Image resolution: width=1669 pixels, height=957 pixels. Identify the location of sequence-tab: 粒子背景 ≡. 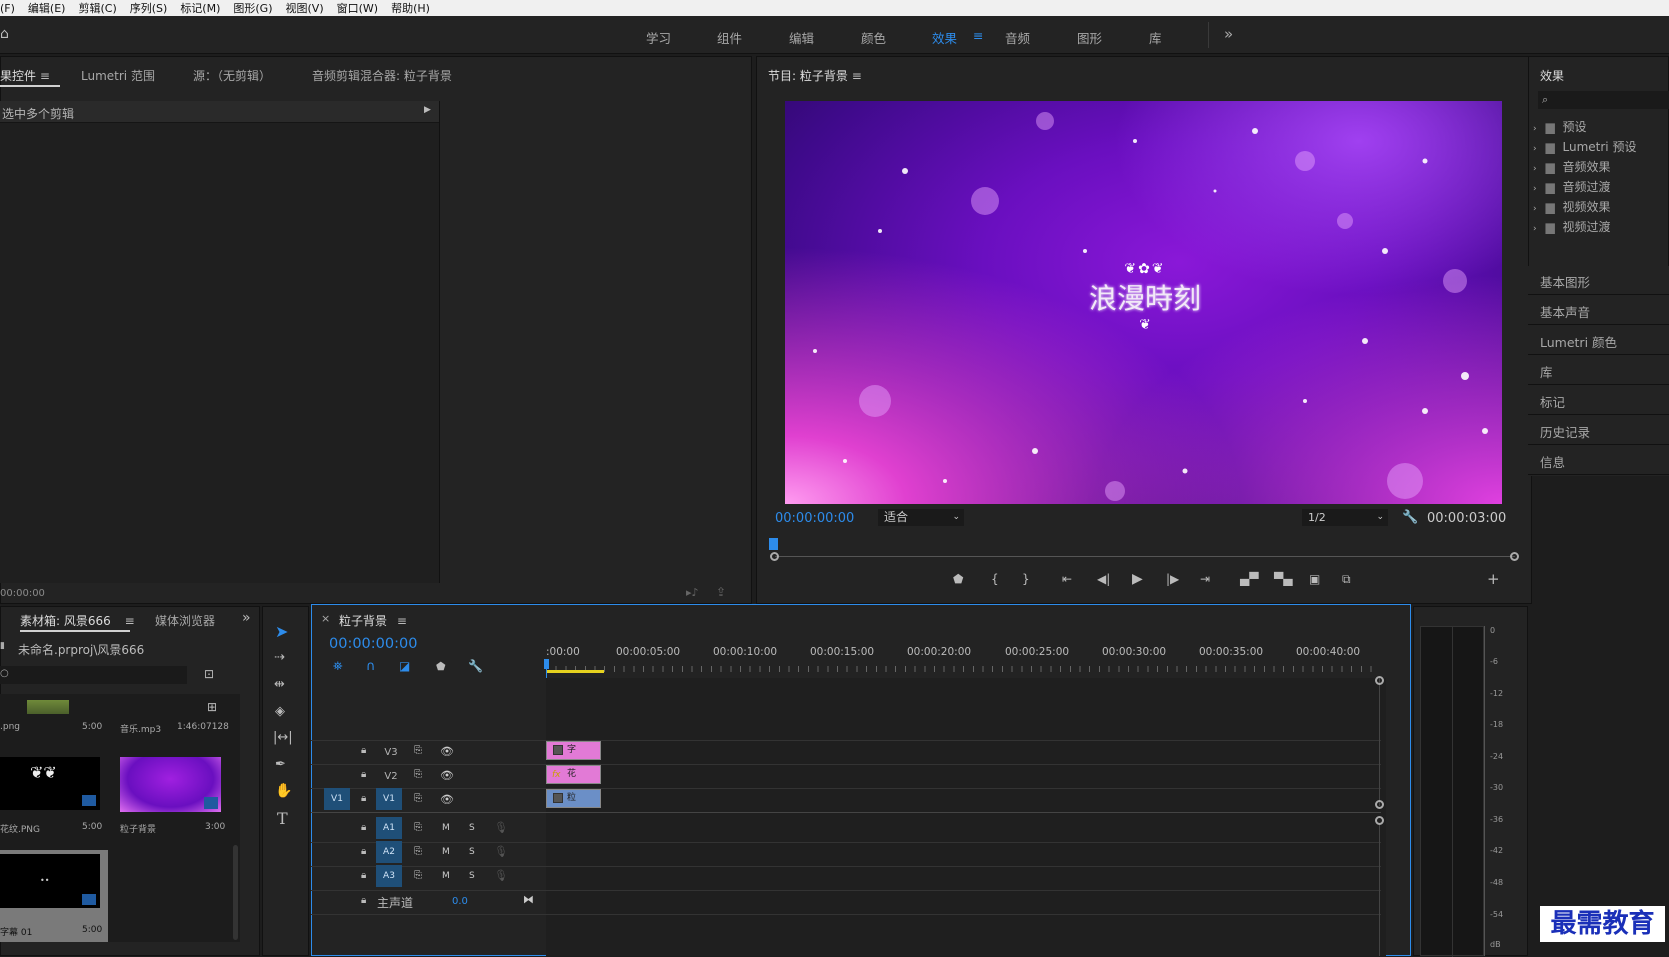
(373, 620).